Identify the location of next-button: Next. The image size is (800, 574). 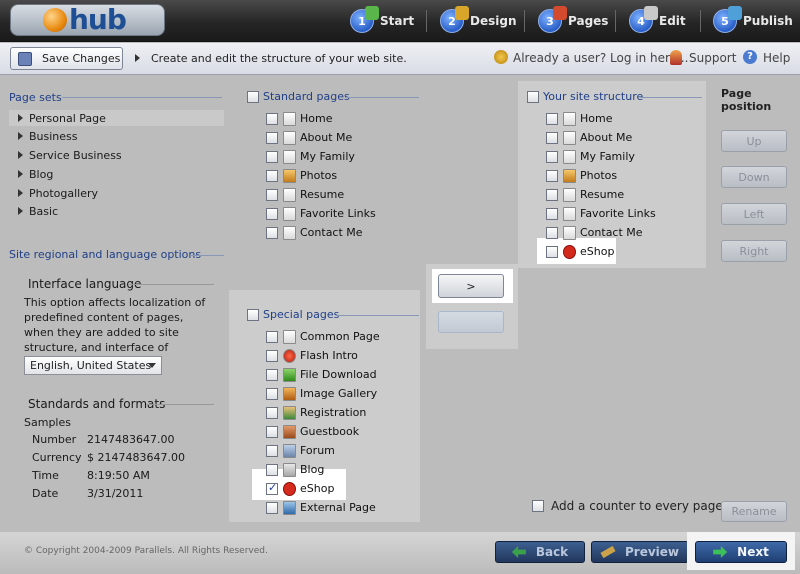
(741, 552).